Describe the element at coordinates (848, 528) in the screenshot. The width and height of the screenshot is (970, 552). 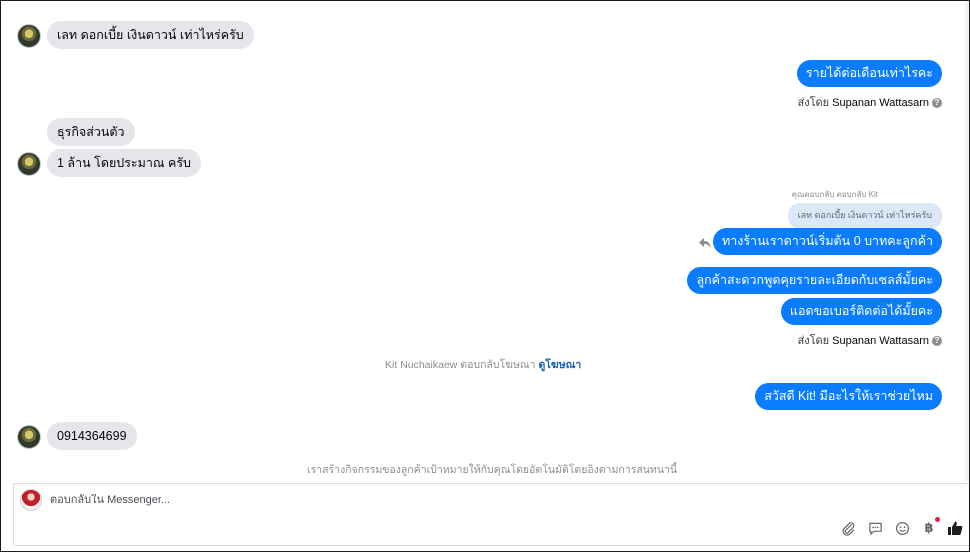
I see `paperclip-icon` at that location.